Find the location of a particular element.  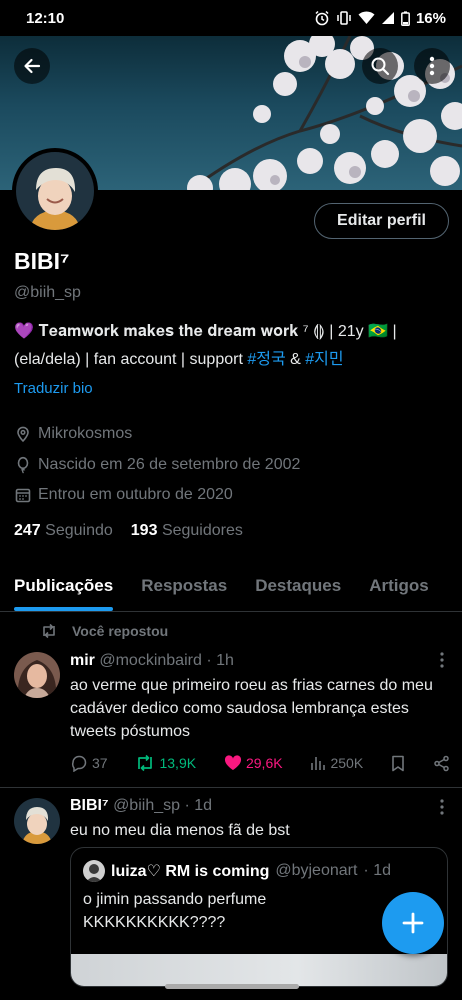

views-button: 250K is located at coordinates (336, 763).